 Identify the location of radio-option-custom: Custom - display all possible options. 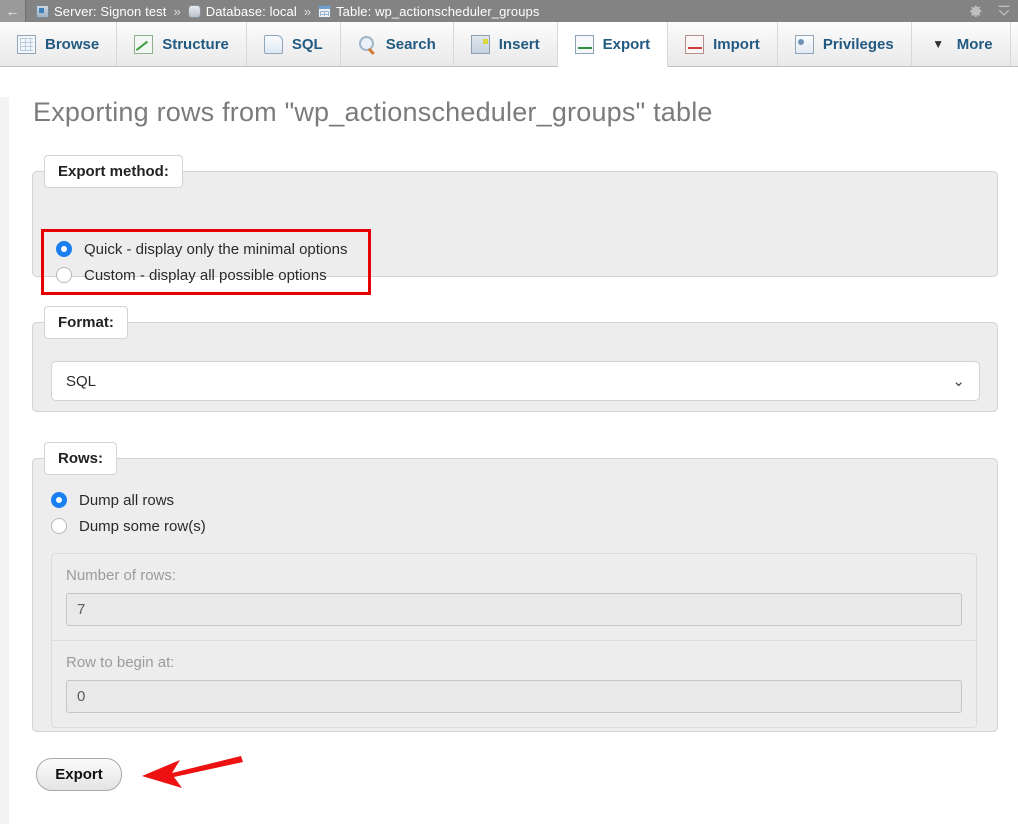
(212, 275).